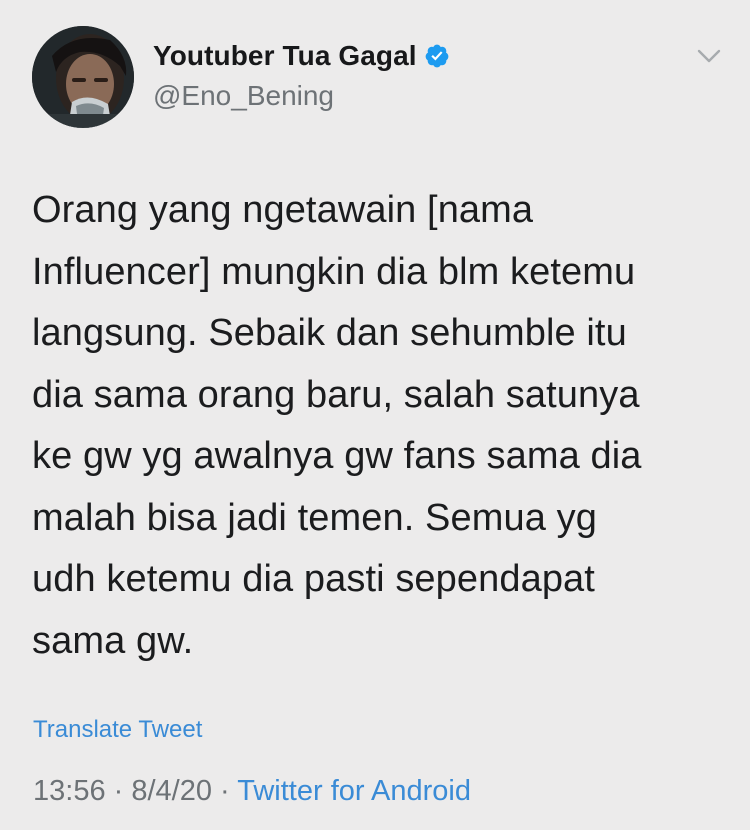 The width and height of the screenshot is (750, 830). What do you see at coordinates (243, 96) in the screenshot?
I see `author-handle: @Eno_Bening` at bounding box center [243, 96].